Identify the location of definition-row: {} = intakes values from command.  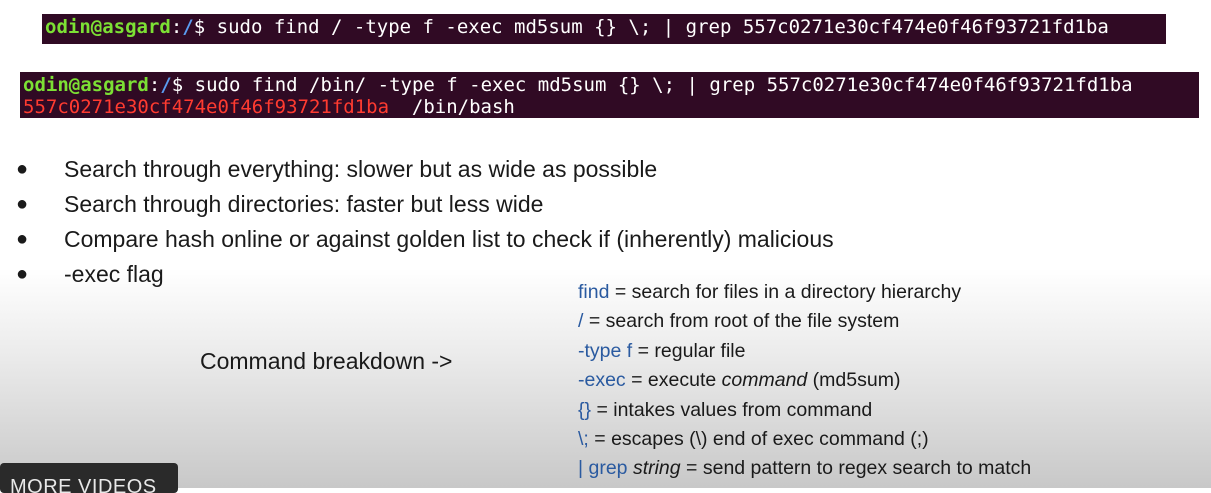
(804, 410).